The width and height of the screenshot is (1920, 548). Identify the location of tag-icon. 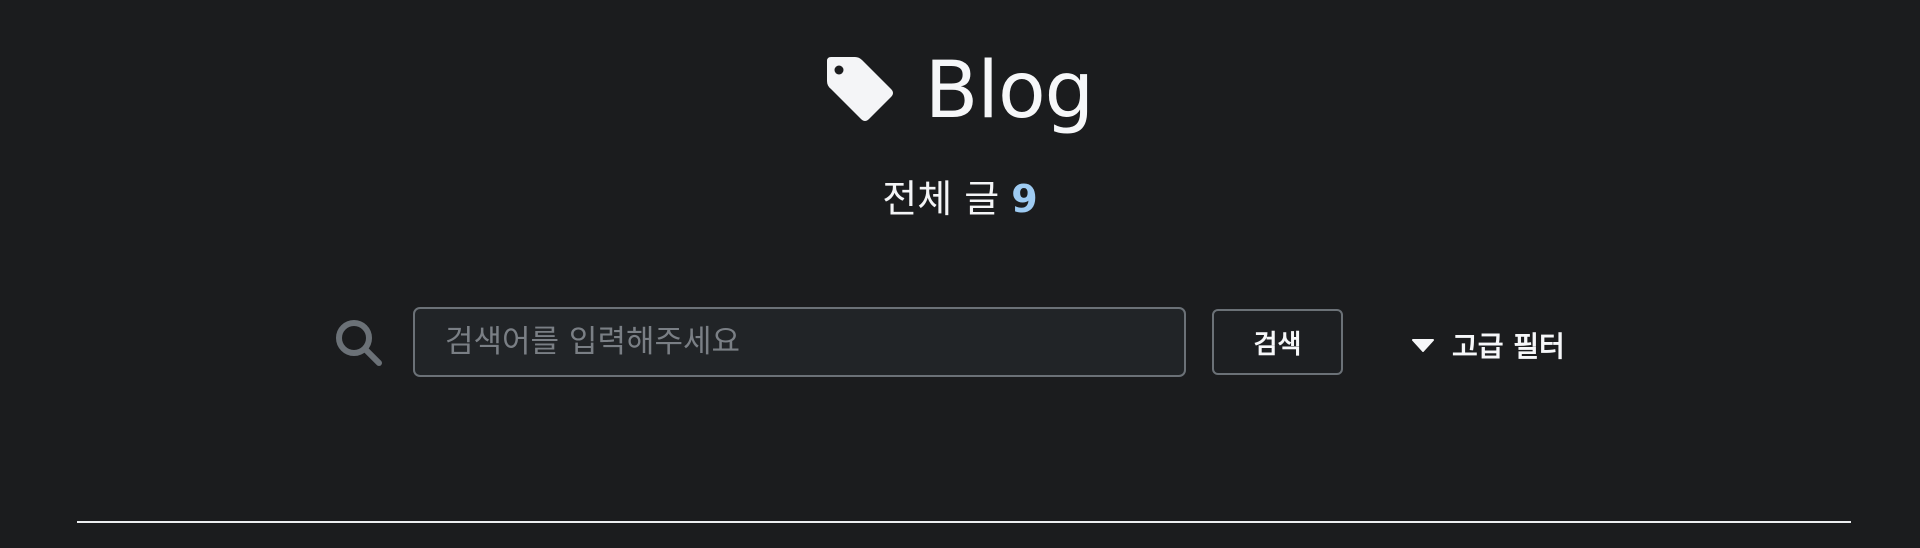
(859, 91).